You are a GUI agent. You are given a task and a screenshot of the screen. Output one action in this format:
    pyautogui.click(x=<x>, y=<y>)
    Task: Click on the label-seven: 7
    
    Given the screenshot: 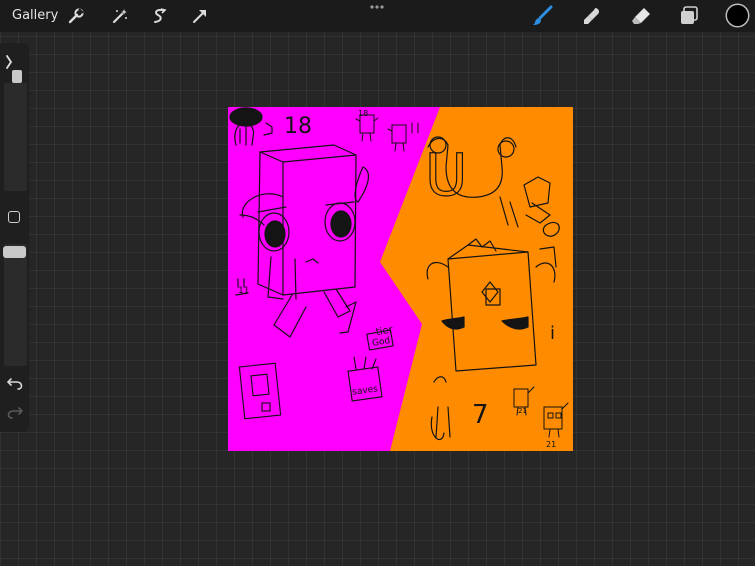 What is the action you would take?
    pyautogui.click(x=480, y=415)
    